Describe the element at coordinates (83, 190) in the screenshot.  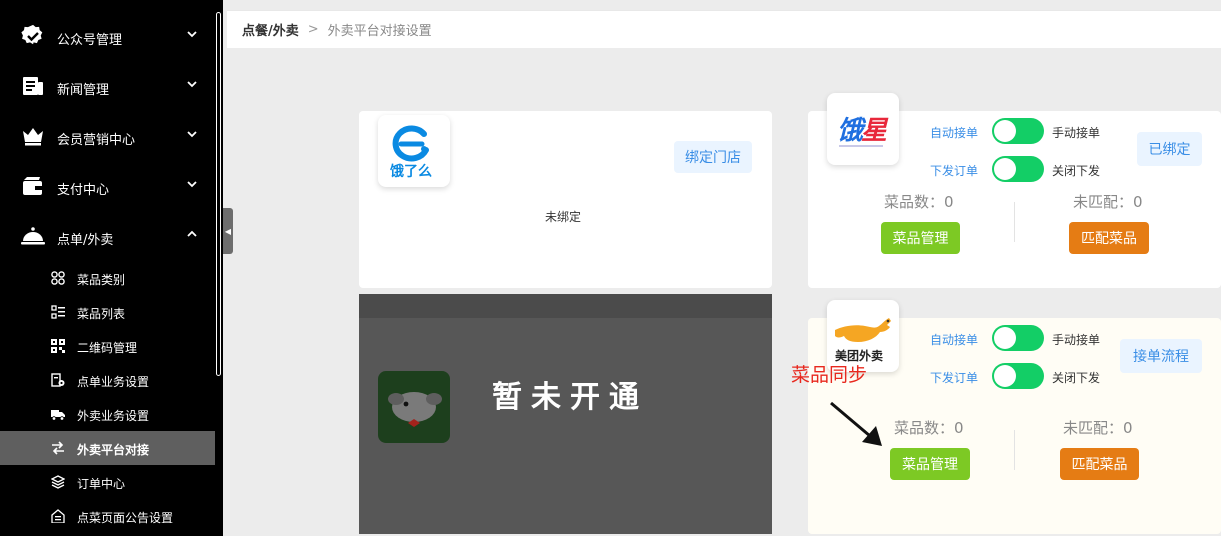
I see `sidebar-group-label: 支付中心` at that location.